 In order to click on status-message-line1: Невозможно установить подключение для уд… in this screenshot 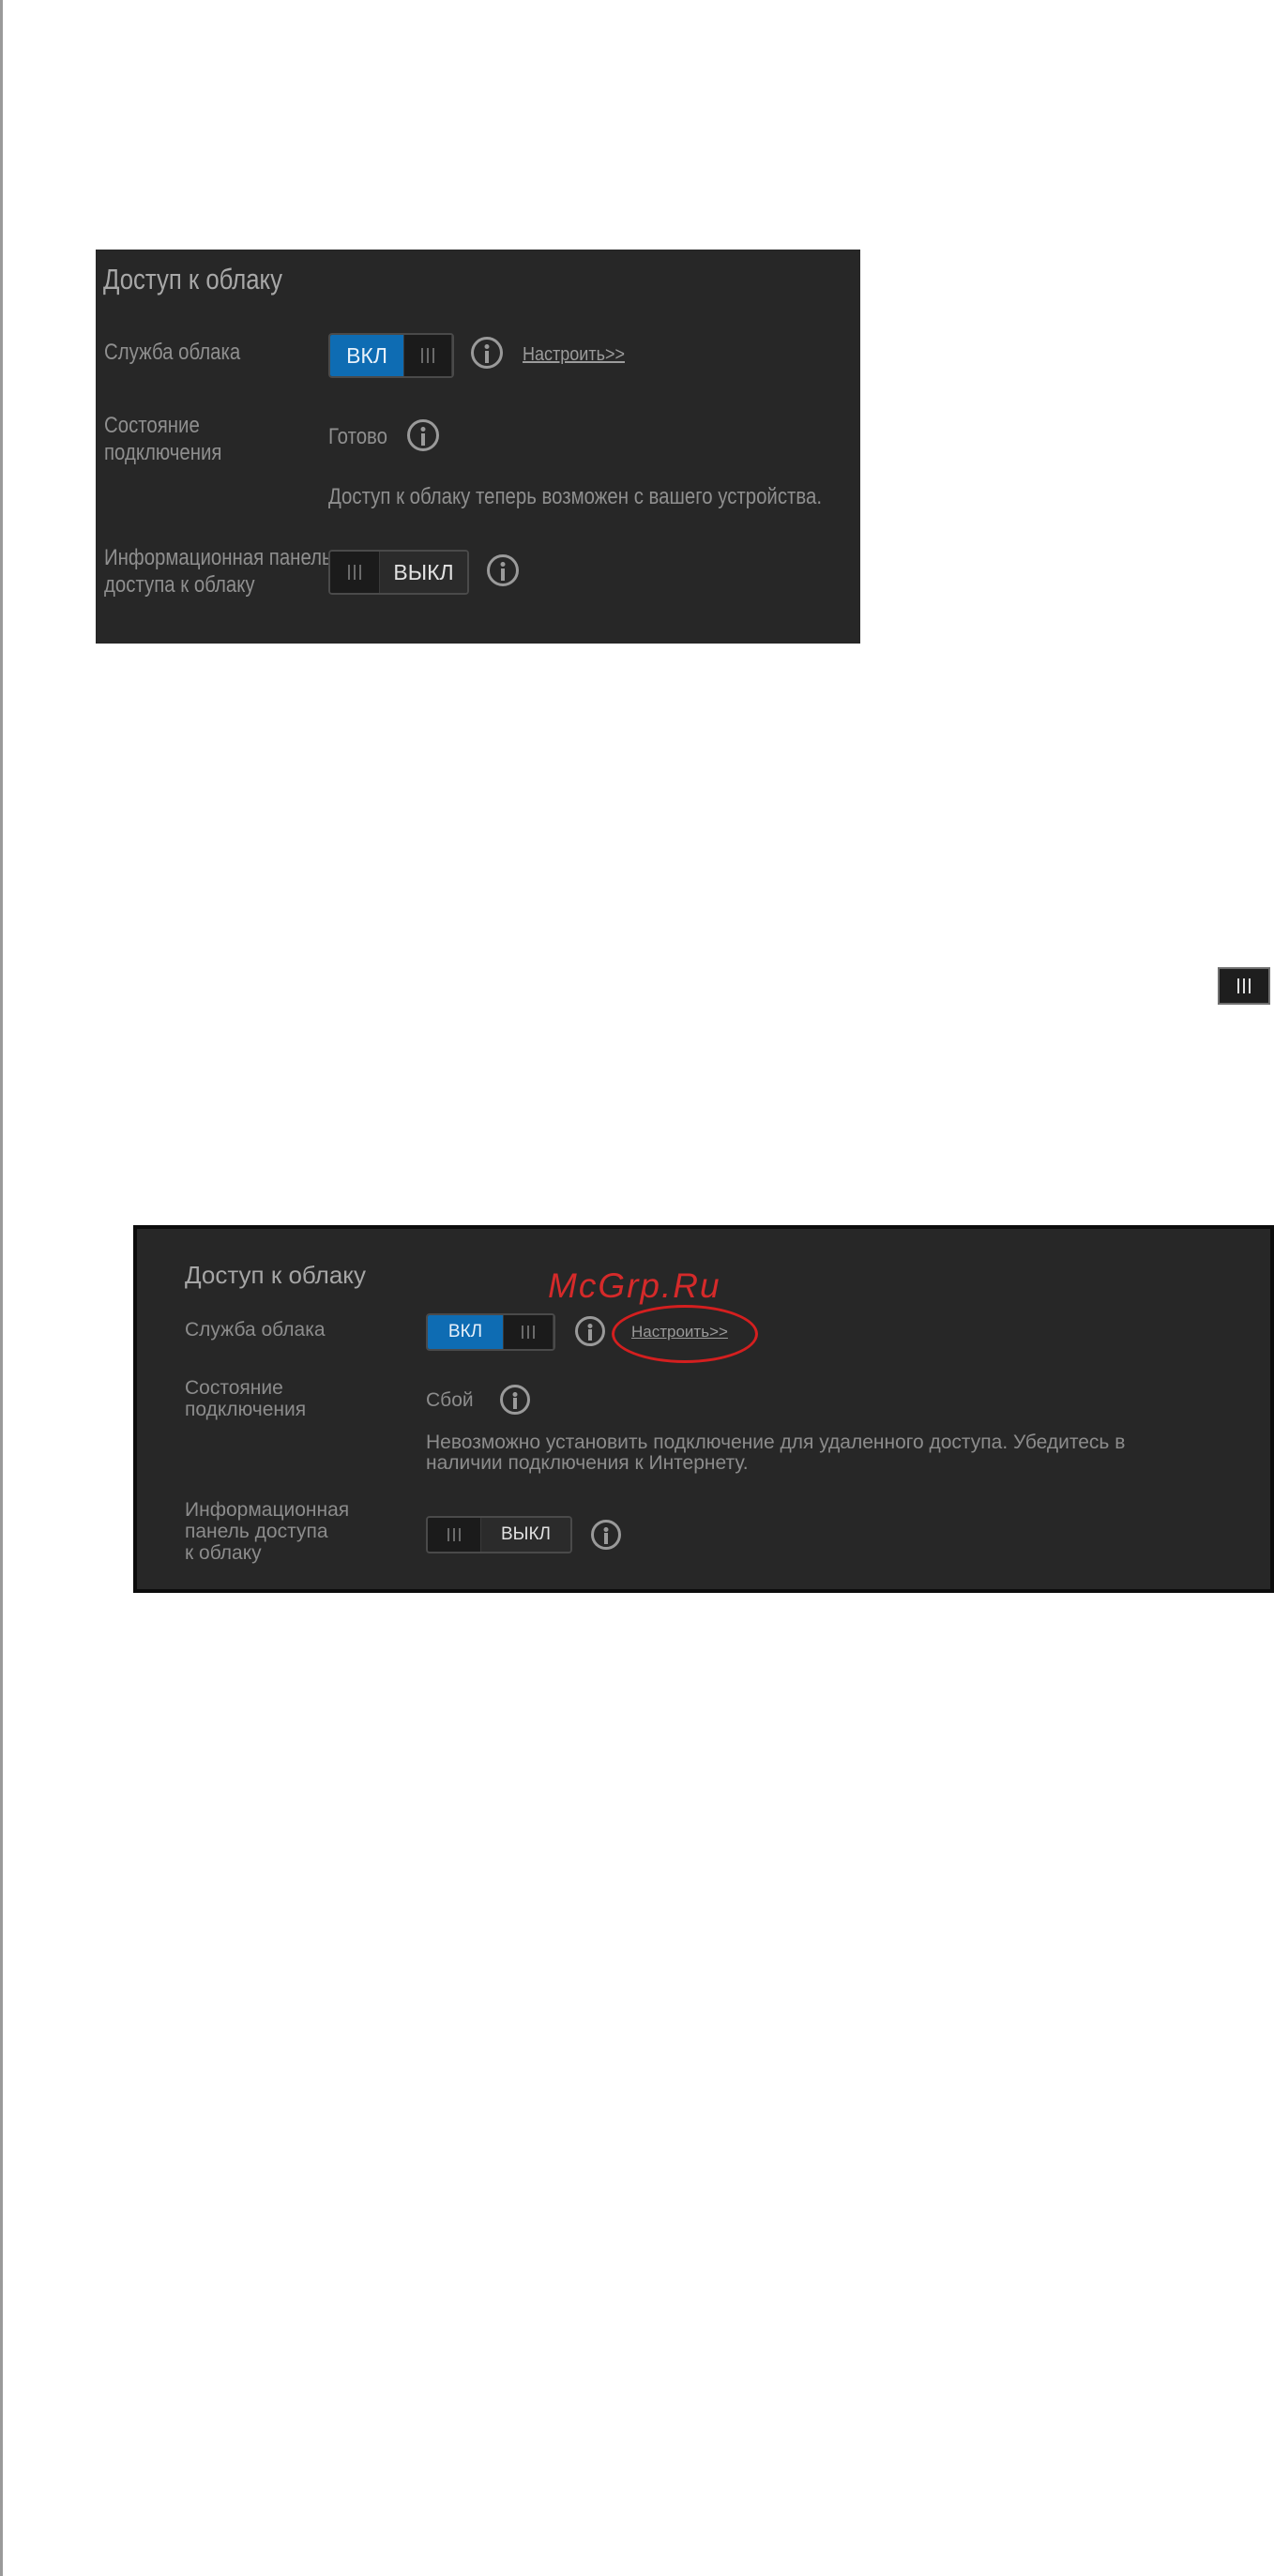, I will do `click(776, 1442)`.